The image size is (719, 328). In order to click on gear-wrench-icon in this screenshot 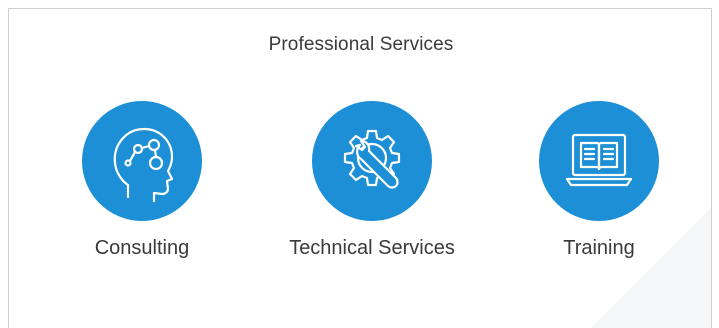, I will do `click(372, 159)`.